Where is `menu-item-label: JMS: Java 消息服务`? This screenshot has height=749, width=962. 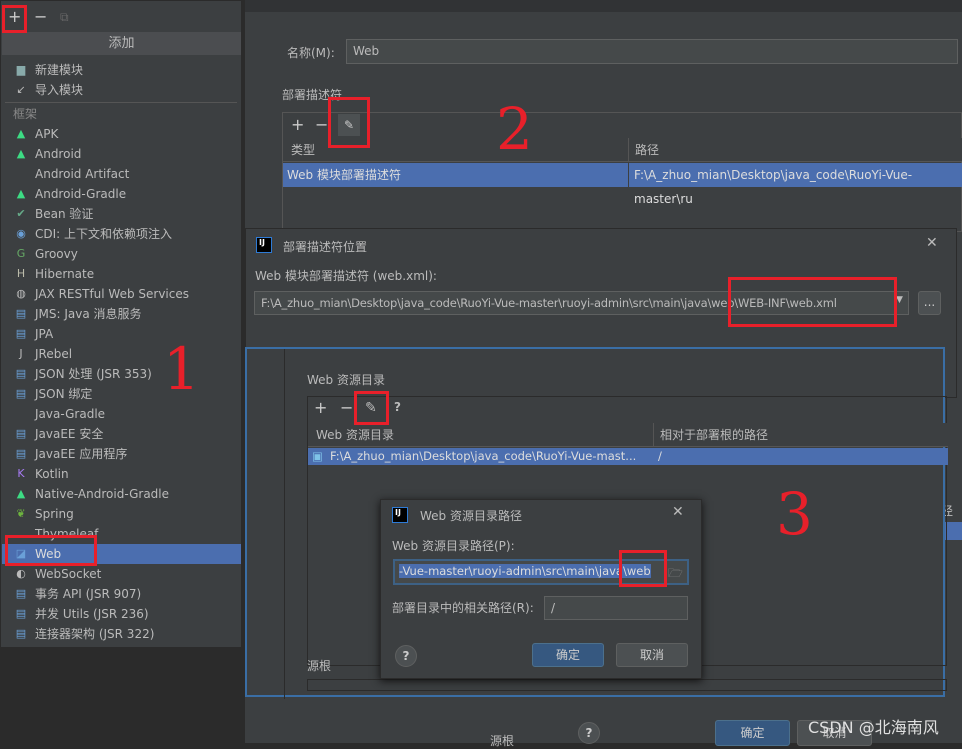 menu-item-label: JMS: Java 消息服务 is located at coordinates (88, 314).